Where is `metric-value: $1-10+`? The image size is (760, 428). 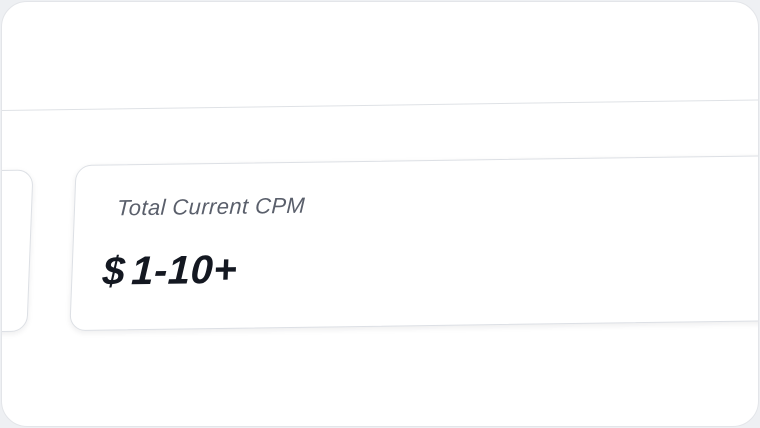 metric-value: $1-10+ is located at coordinates (170, 271).